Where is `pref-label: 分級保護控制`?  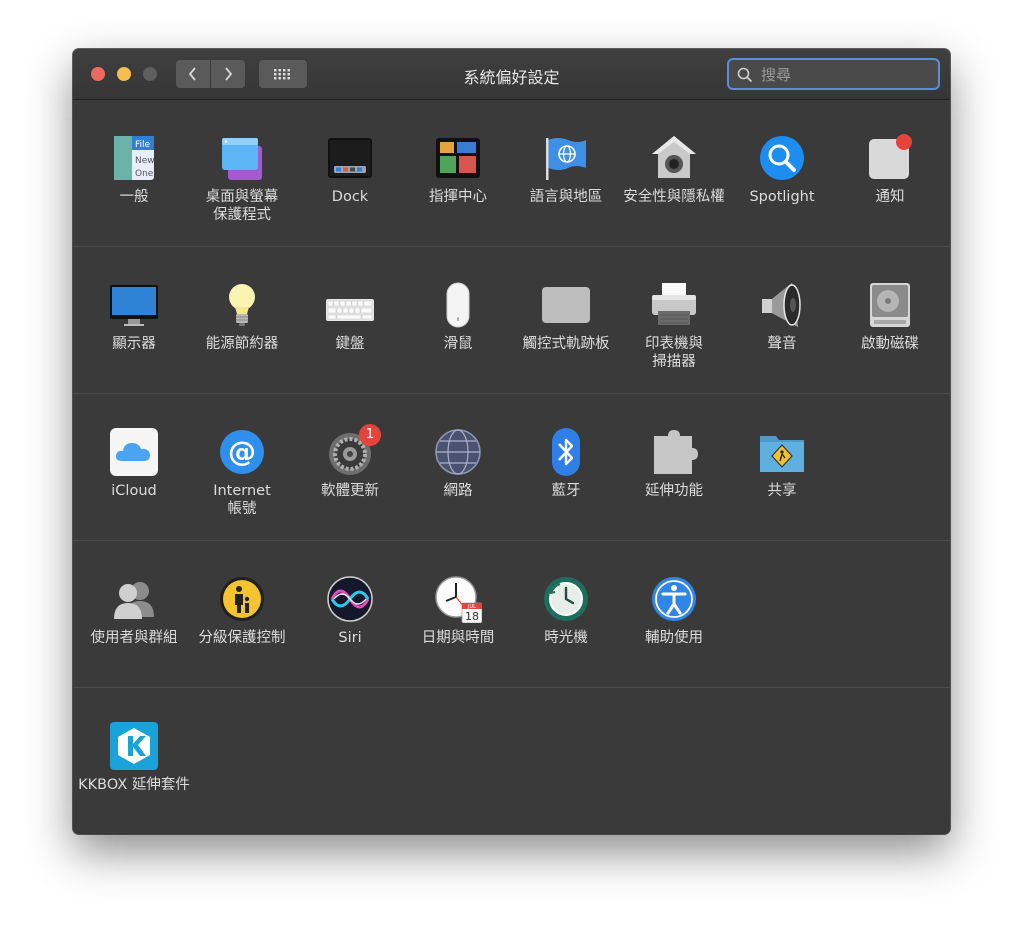
pref-label: 分級保護控制 is located at coordinates (242, 638).